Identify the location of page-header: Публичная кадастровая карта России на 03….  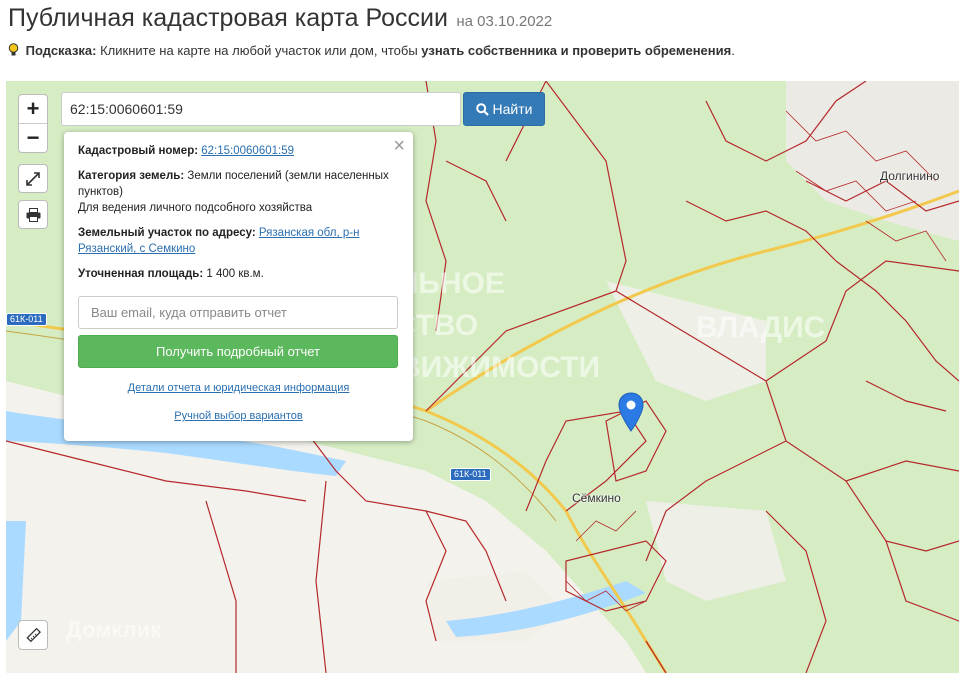
(280, 18).